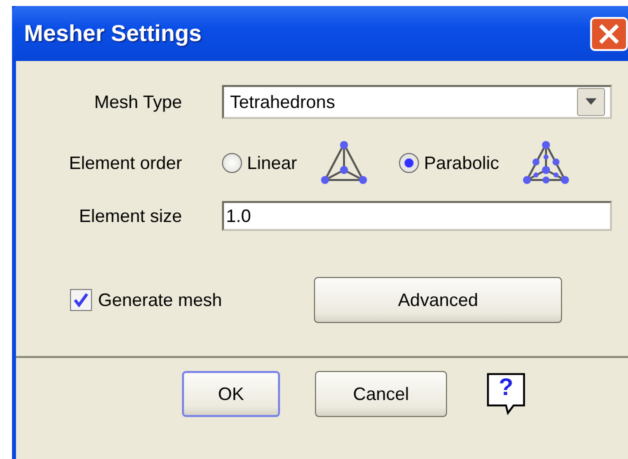 This screenshot has height=459, width=628. What do you see at coordinates (137, 102) in the screenshot?
I see `field-label: Mesh Type` at bounding box center [137, 102].